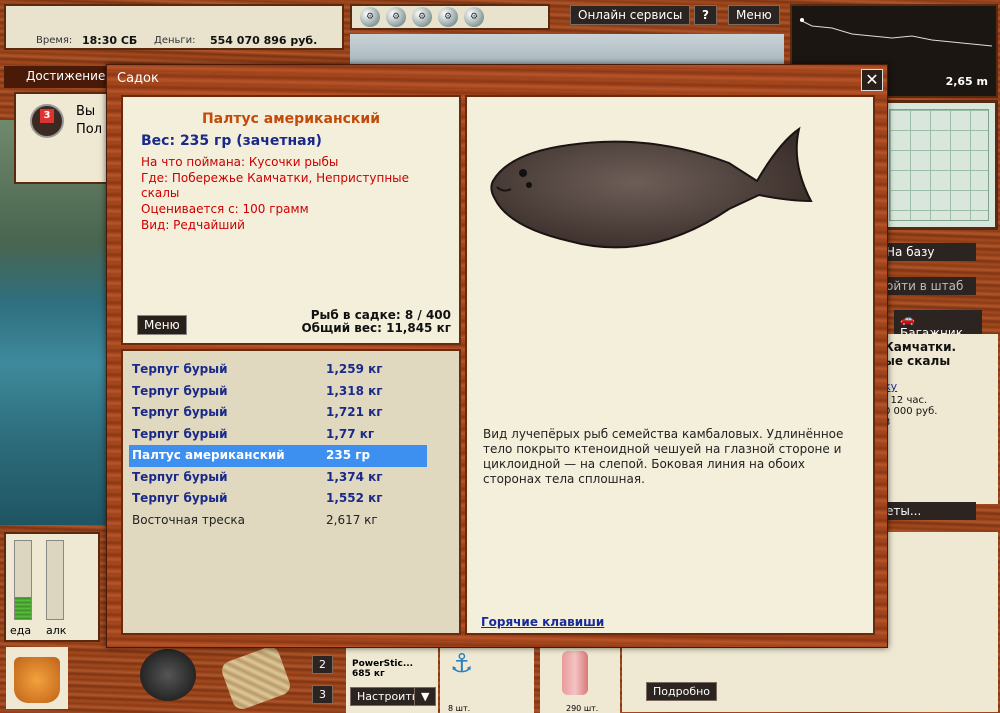 This screenshot has height=713, width=1000. Describe the element at coordinates (907, 319) in the screenshot. I see `car-icon: 🚗` at that location.